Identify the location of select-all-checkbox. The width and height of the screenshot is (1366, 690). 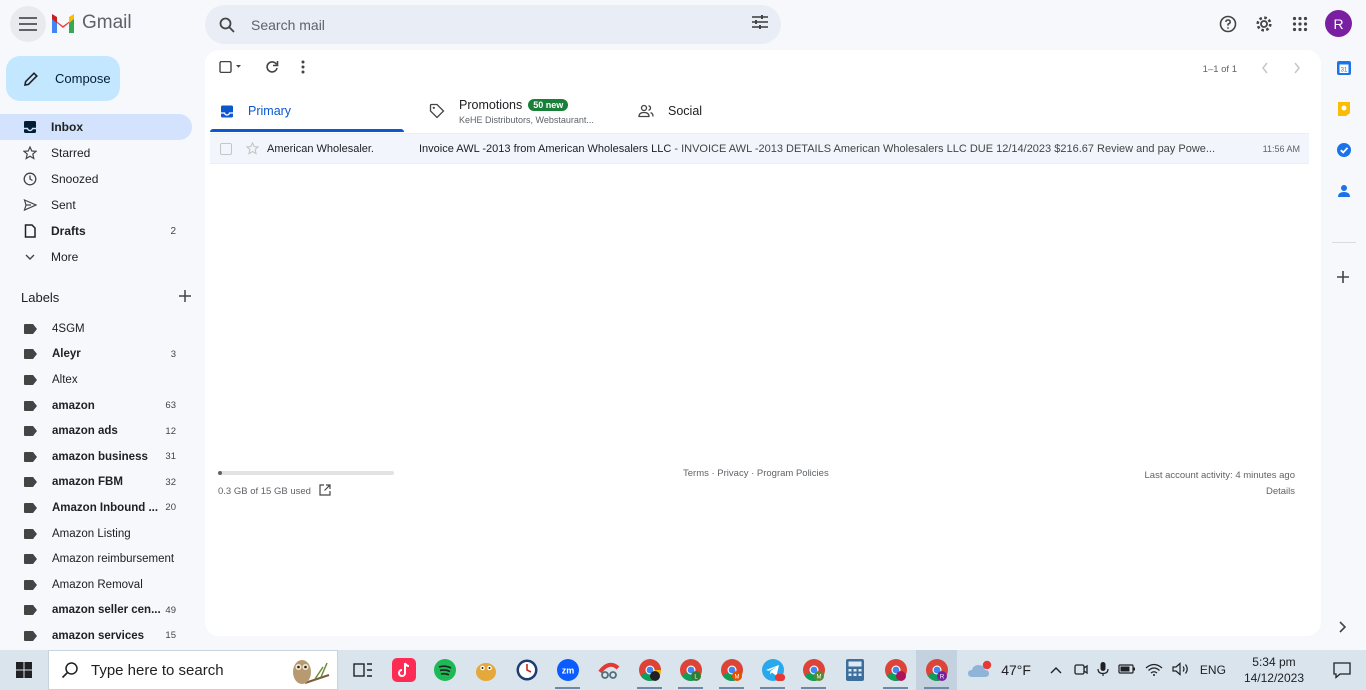
(231, 67).